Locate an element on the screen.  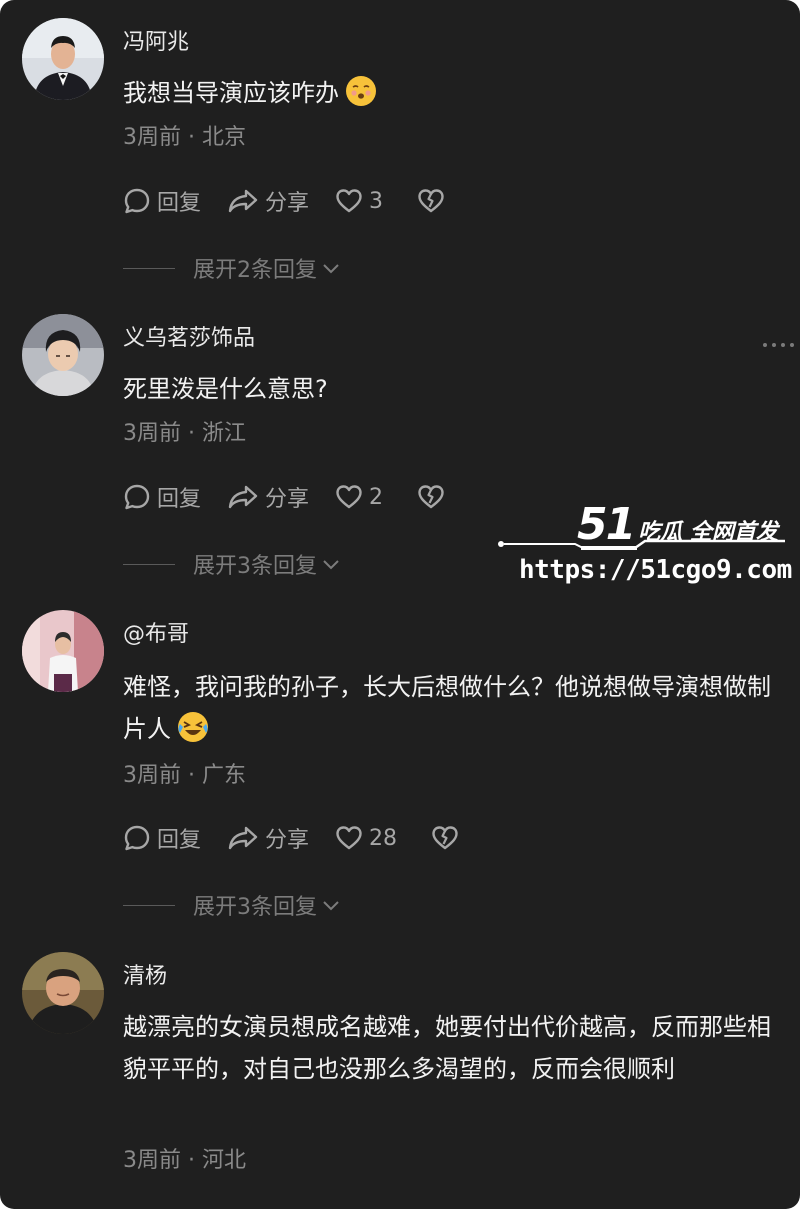
like-button: 3 is located at coordinates (359, 201).